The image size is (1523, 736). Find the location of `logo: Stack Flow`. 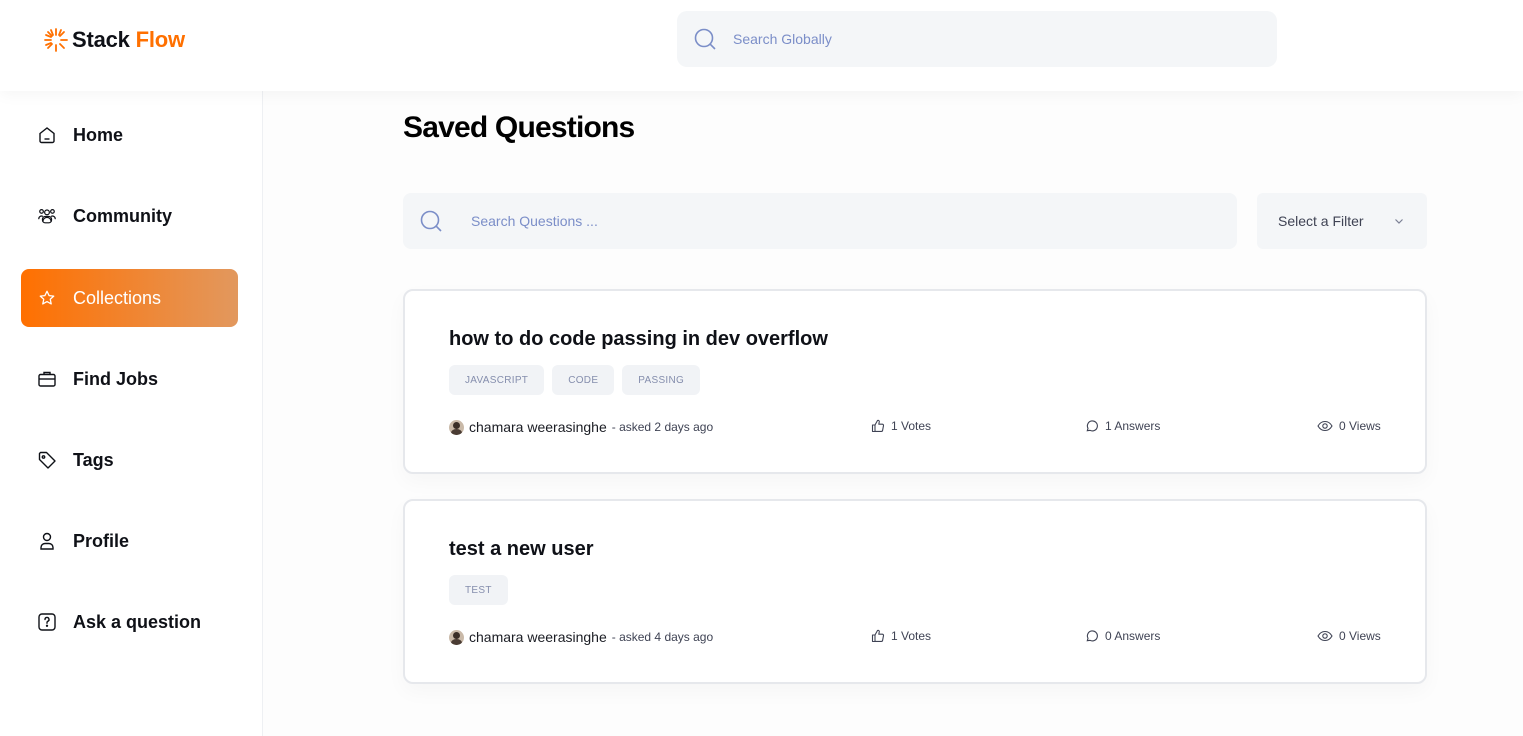

logo: Stack Flow is located at coordinates (114, 40).